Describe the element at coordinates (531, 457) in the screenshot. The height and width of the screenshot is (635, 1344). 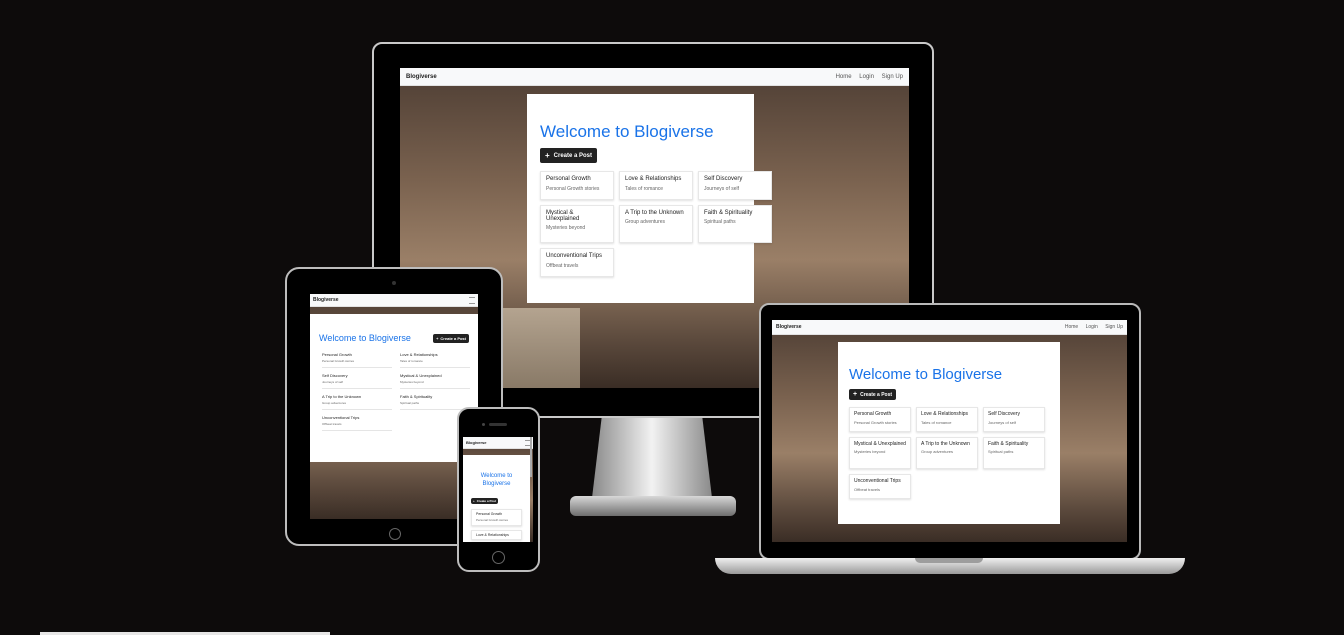
I see `scrollbar` at that location.